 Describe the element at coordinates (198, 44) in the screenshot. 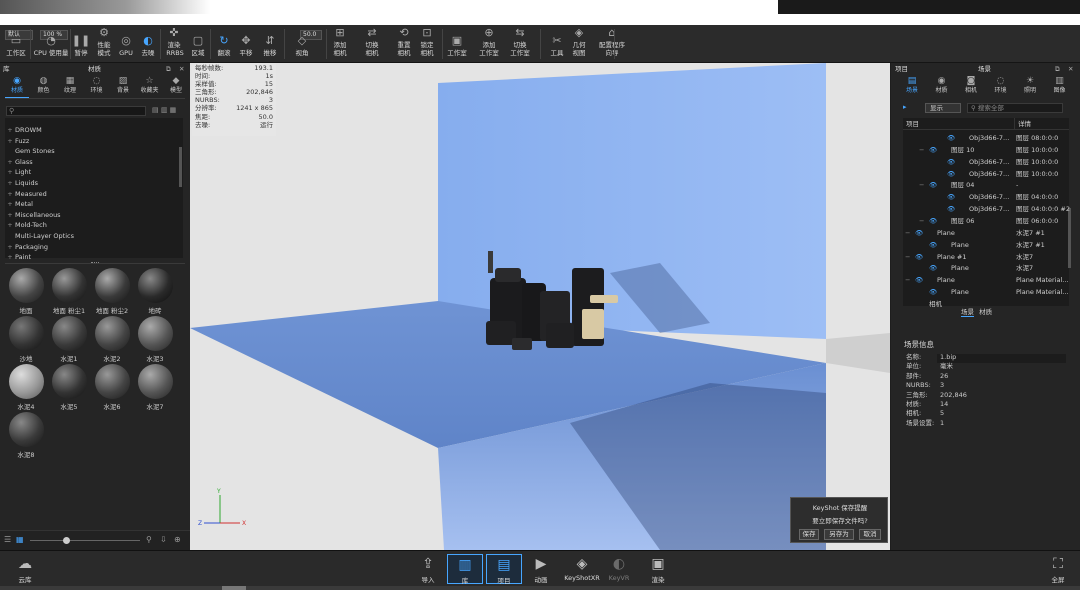

I see `region-button: ▢ 区域` at that location.